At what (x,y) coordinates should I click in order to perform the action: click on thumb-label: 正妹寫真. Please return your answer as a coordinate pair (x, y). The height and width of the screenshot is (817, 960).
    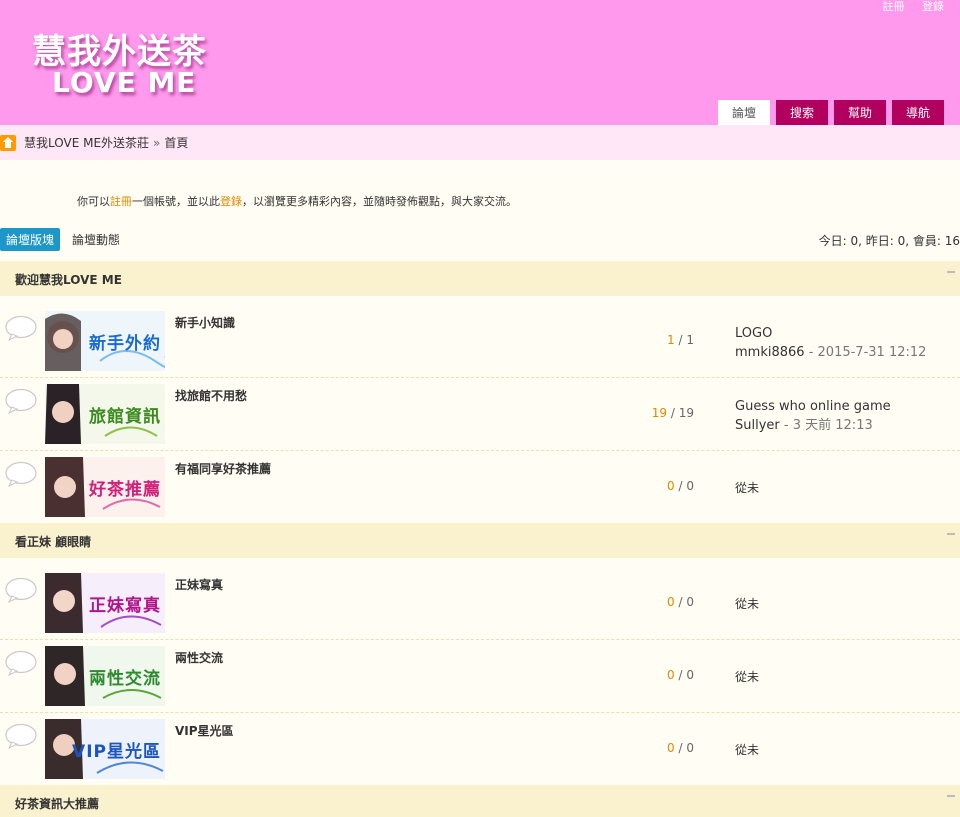
    Looking at the image, I should click on (125, 606).